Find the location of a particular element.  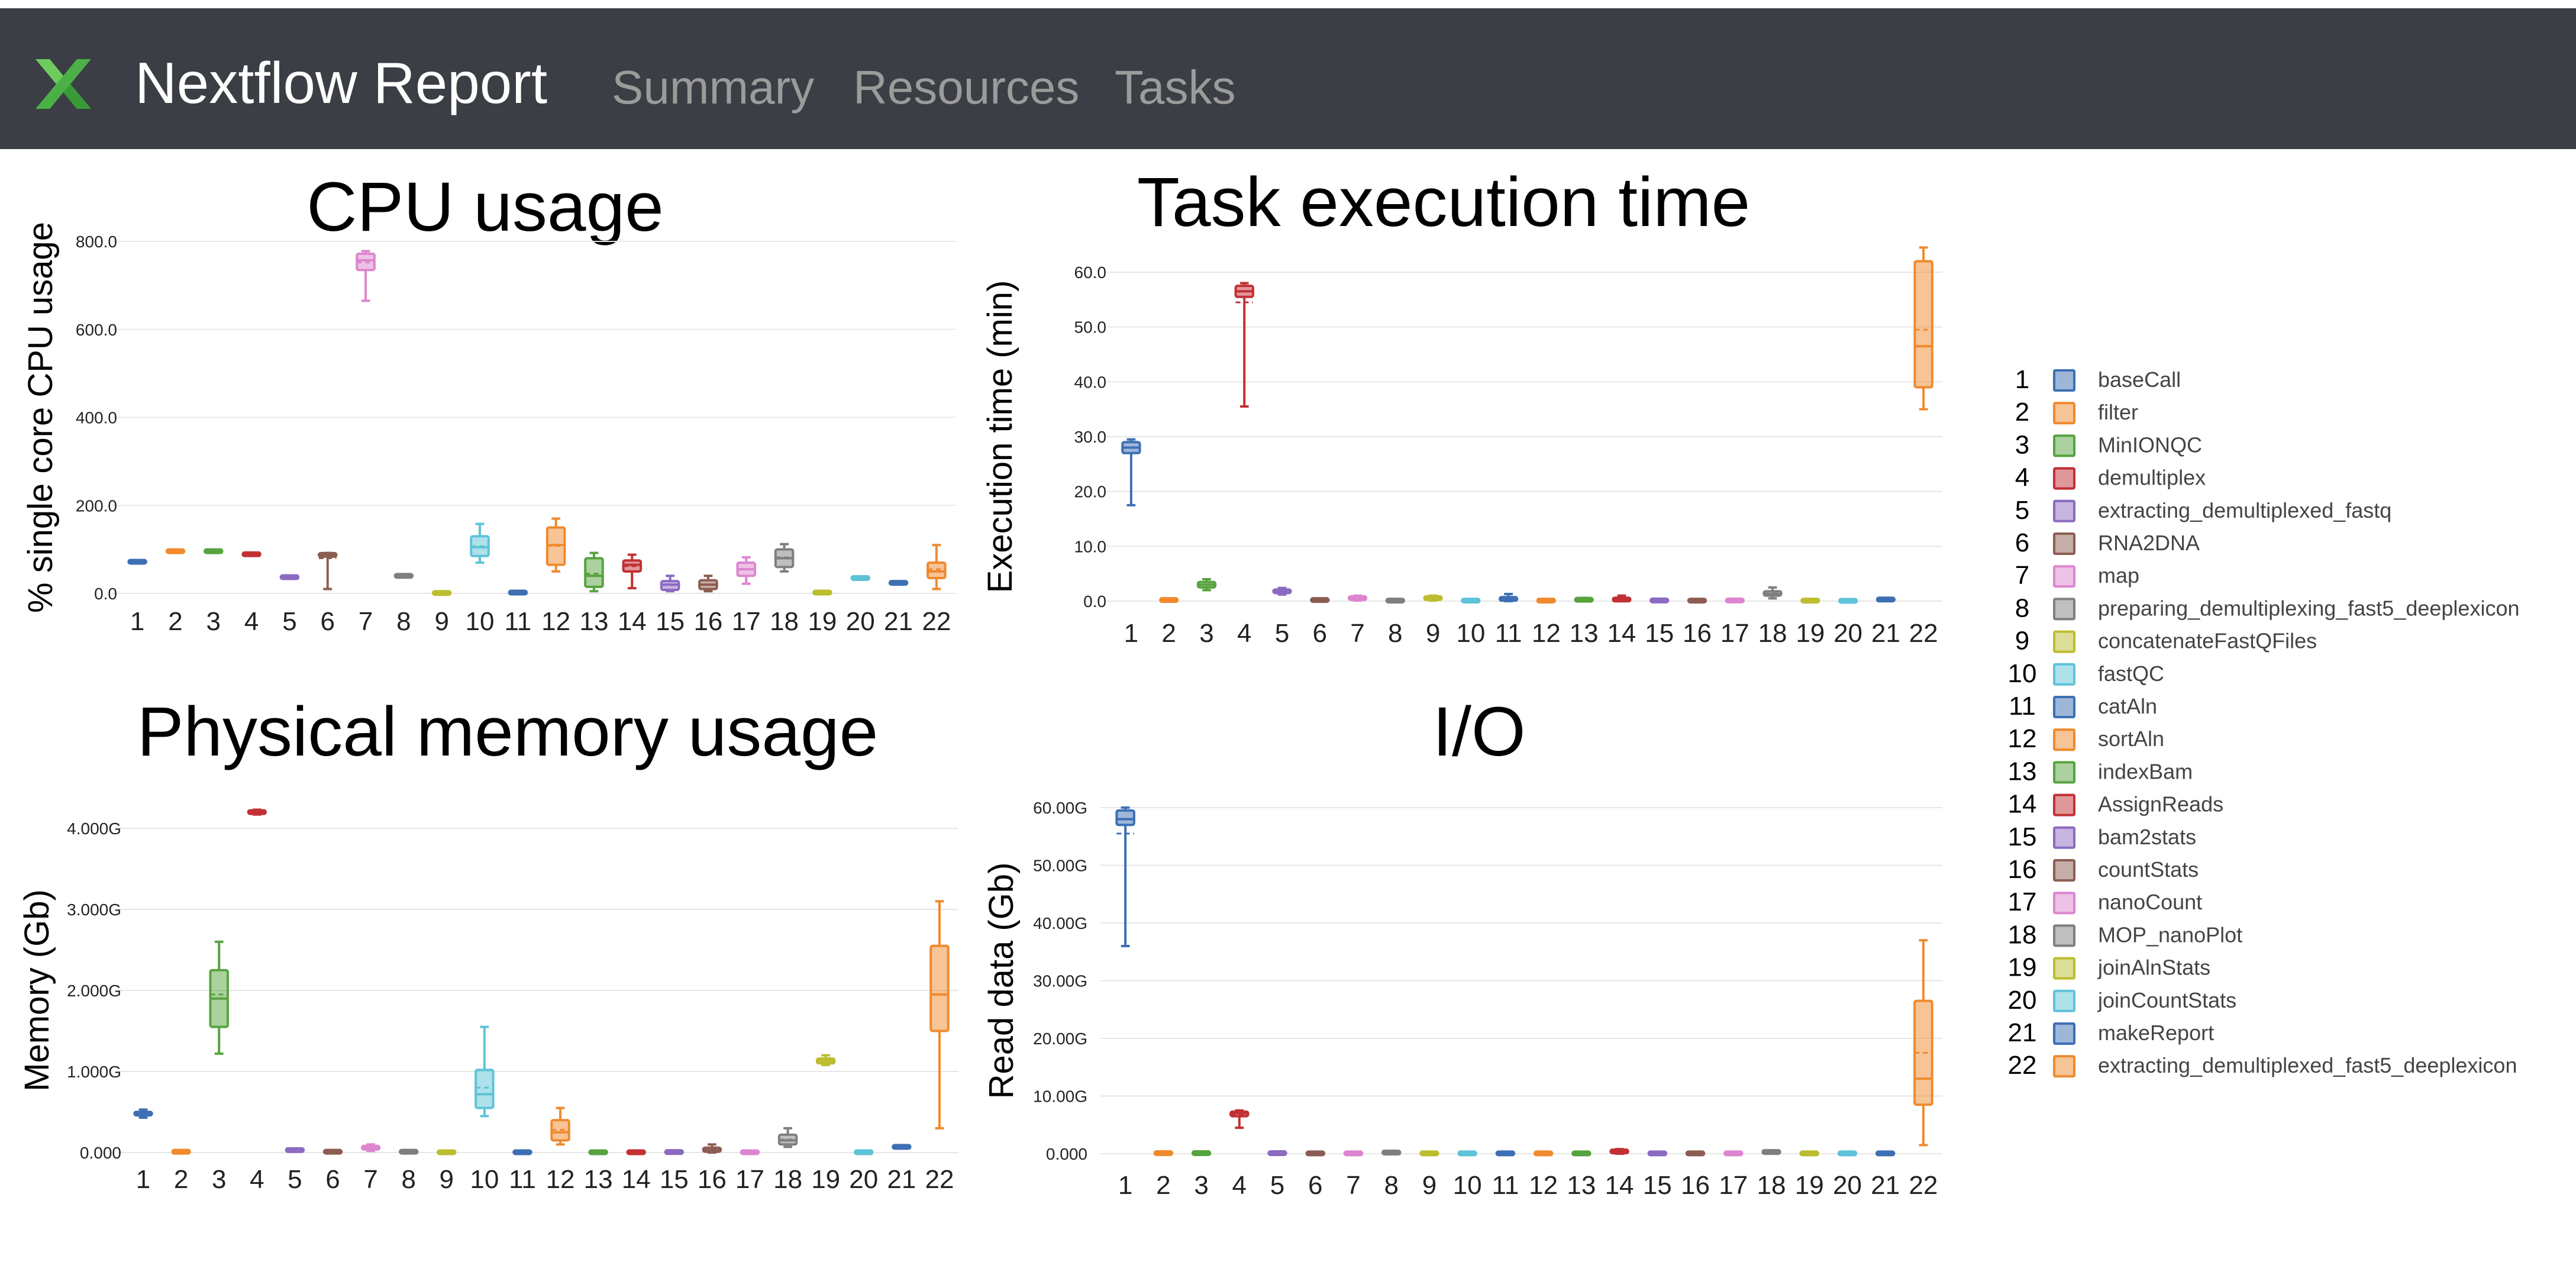

legend-item: 18 MOP_nanoPlot is located at coordinates (2125, 934).